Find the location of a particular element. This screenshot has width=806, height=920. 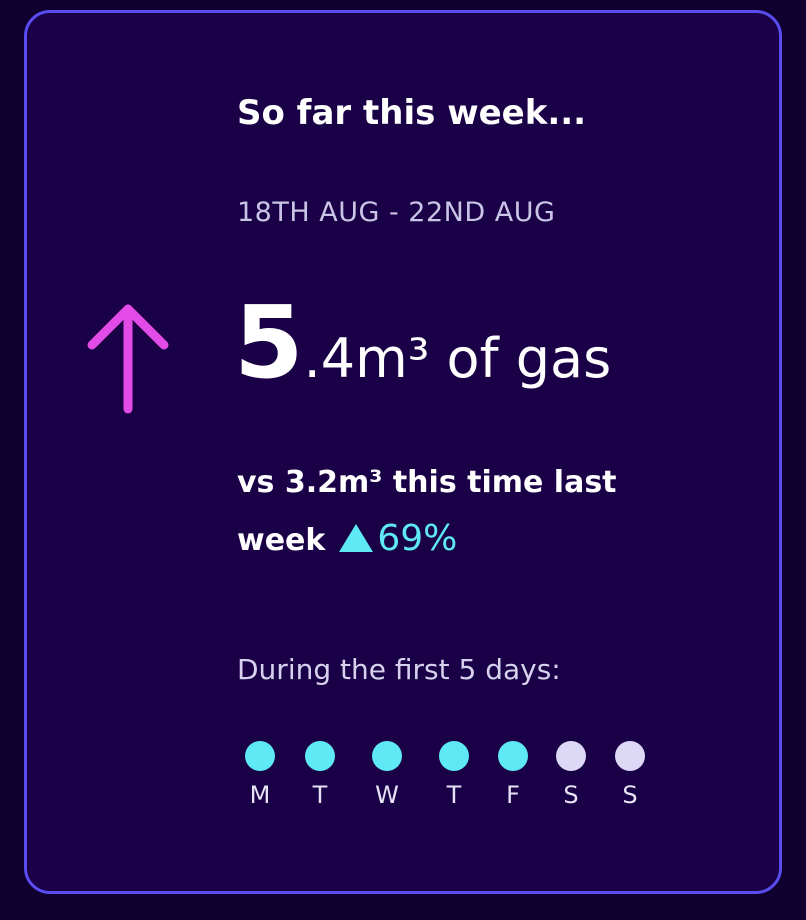

date-range: 18TH AUG - 22ND AUG is located at coordinates (396, 212).